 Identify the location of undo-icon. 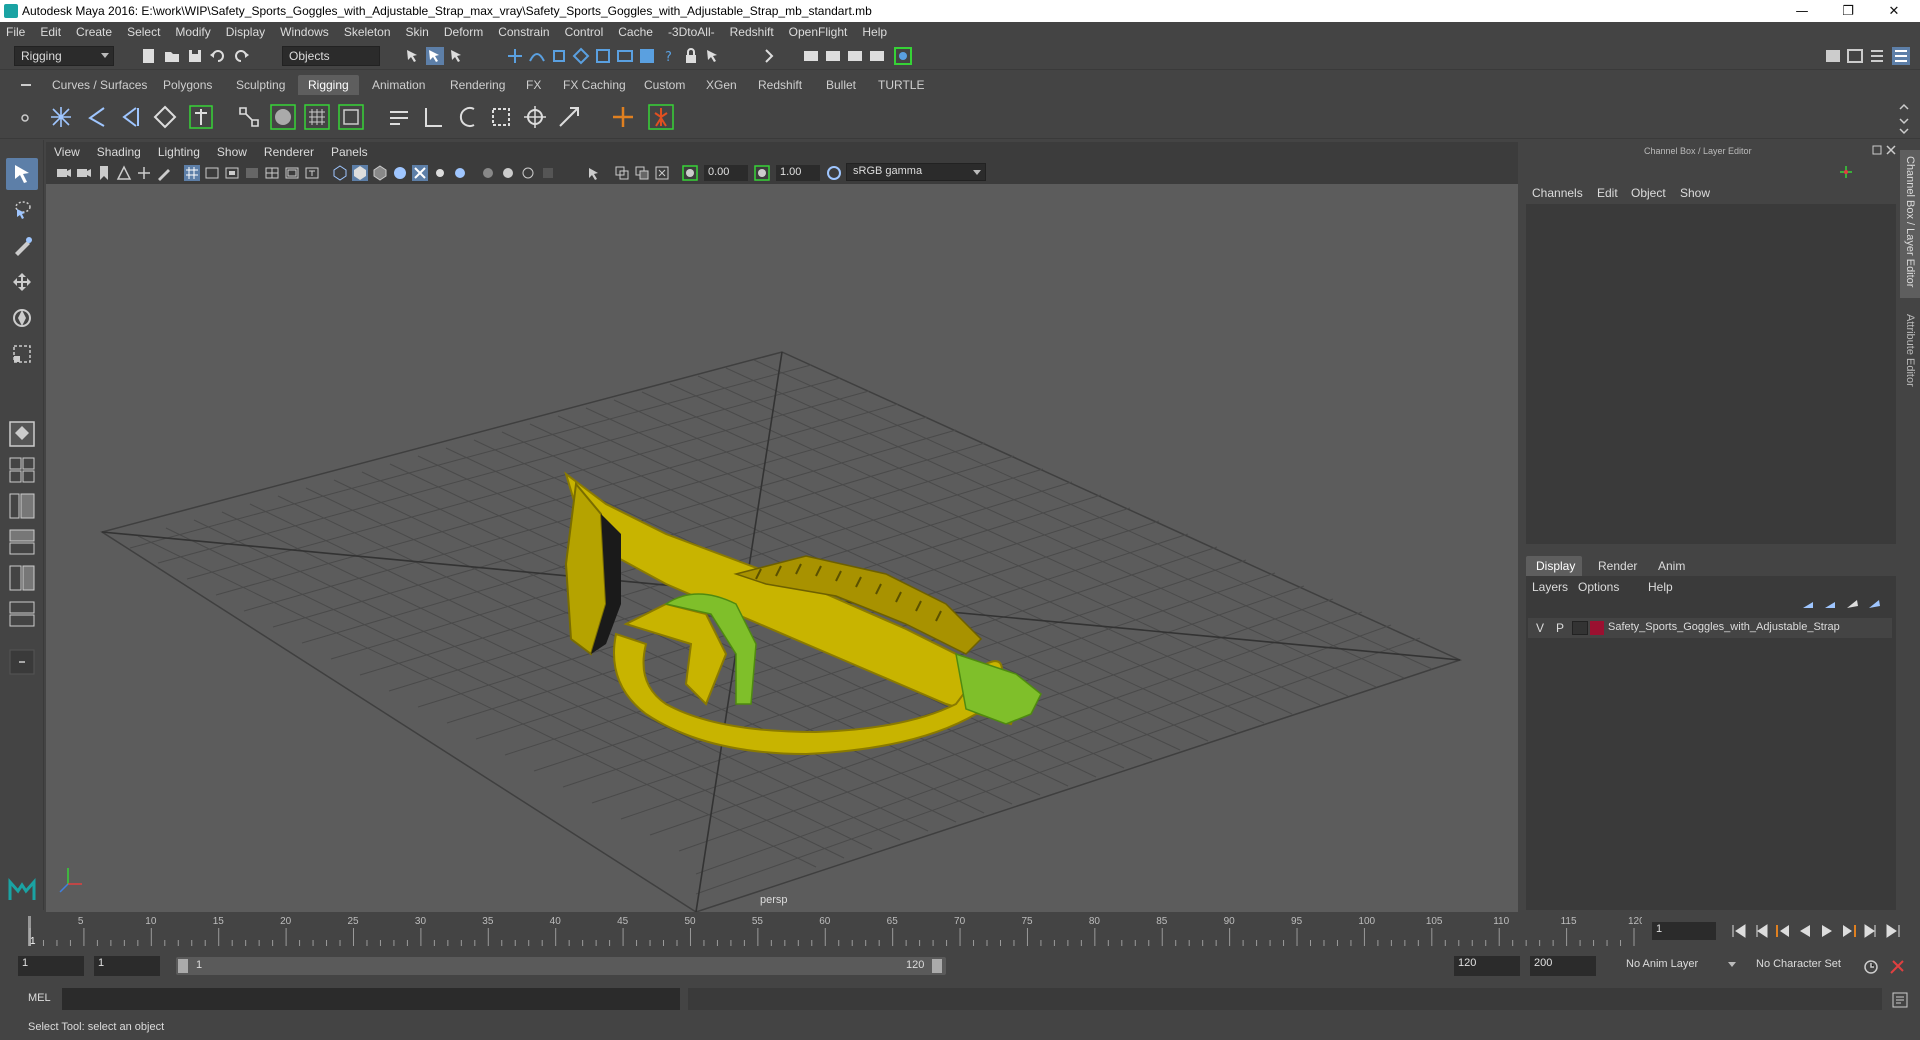
(218, 56).